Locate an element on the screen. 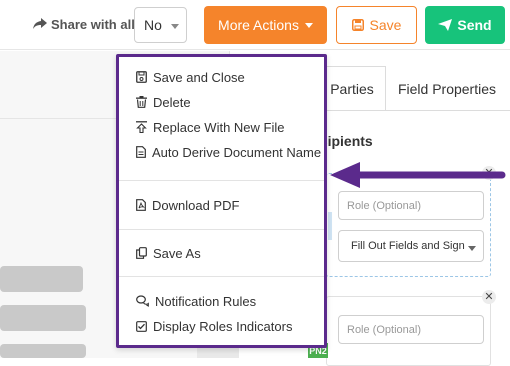  tab-field-properties-label: Field Properties is located at coordinates (447, 88).